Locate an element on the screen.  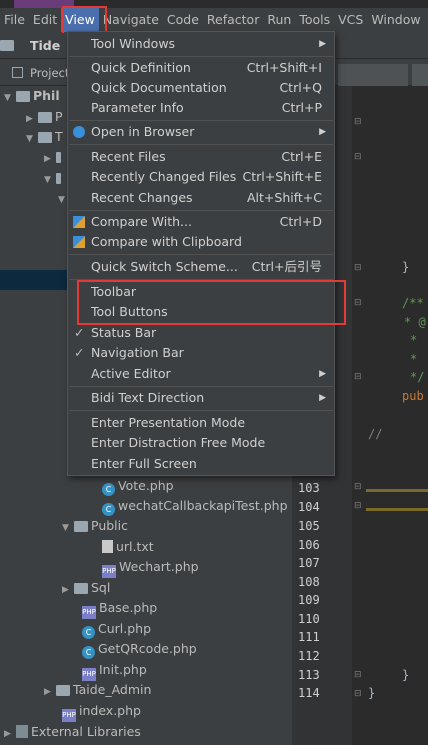
menu-item-presentation-mode: Enter Presentation Mode is located at coordinates (201, 423).